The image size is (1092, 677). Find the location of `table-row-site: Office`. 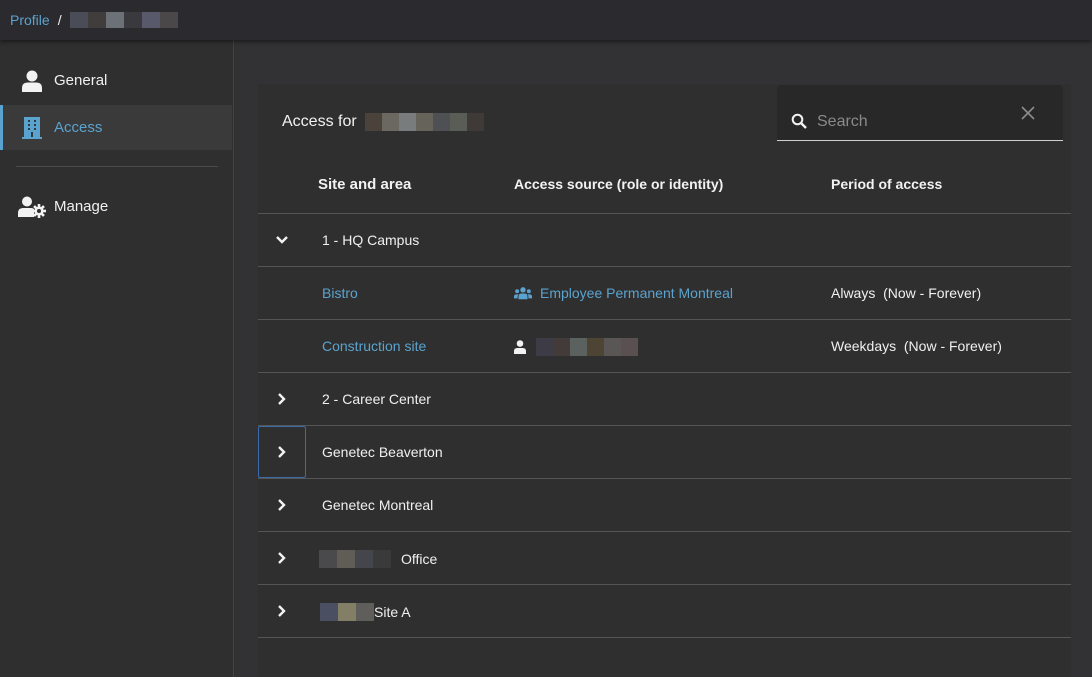

table-row-site: Office is located at coordinates (664, 558).